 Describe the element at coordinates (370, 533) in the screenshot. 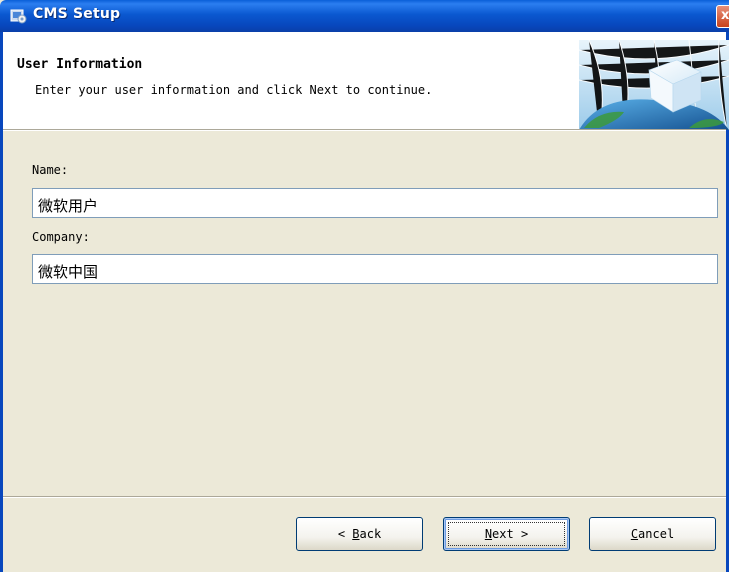

I see `back-button-rest: ack` at that location.